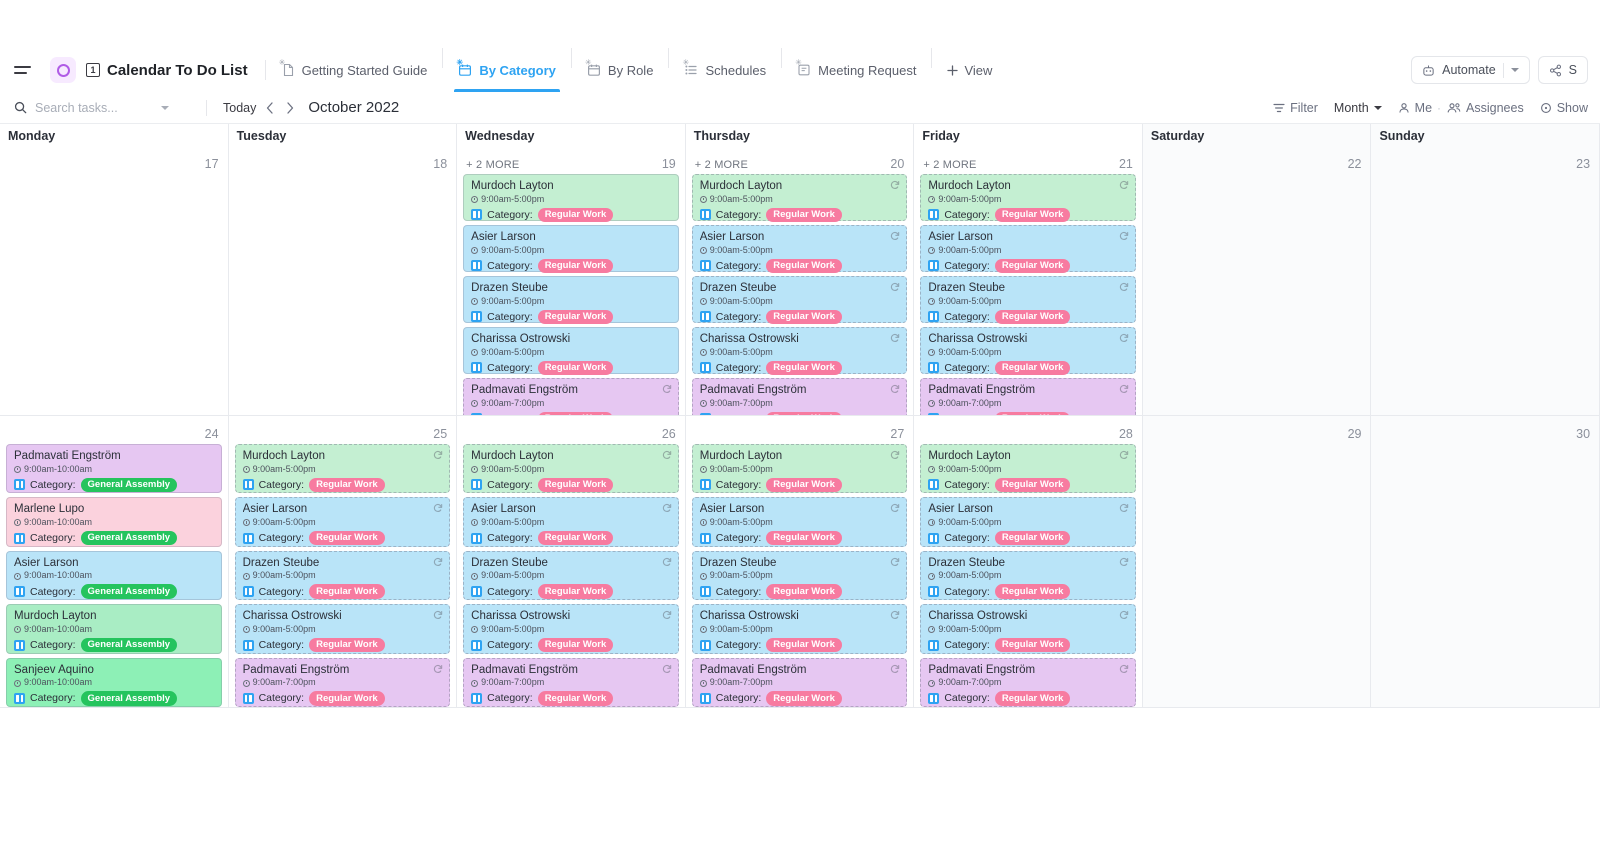 This screenshot has width=1600, height=852. Describe the element at coordinates (1485, 561) in the screenshot. I see `calendar-day-cell: 30` at that location.